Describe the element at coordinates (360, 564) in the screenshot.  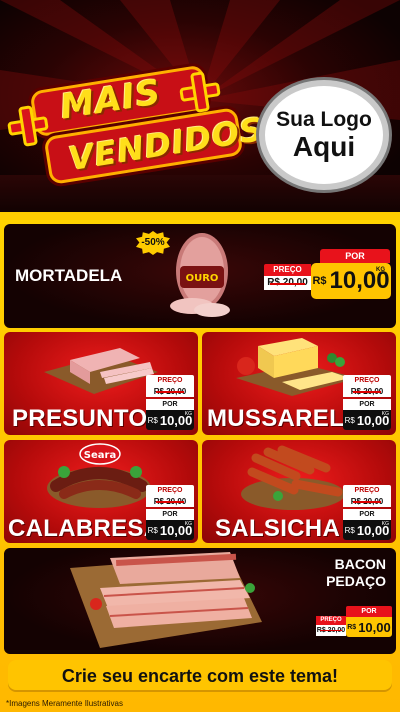
I see `product-name-line1: BACON` at that location.